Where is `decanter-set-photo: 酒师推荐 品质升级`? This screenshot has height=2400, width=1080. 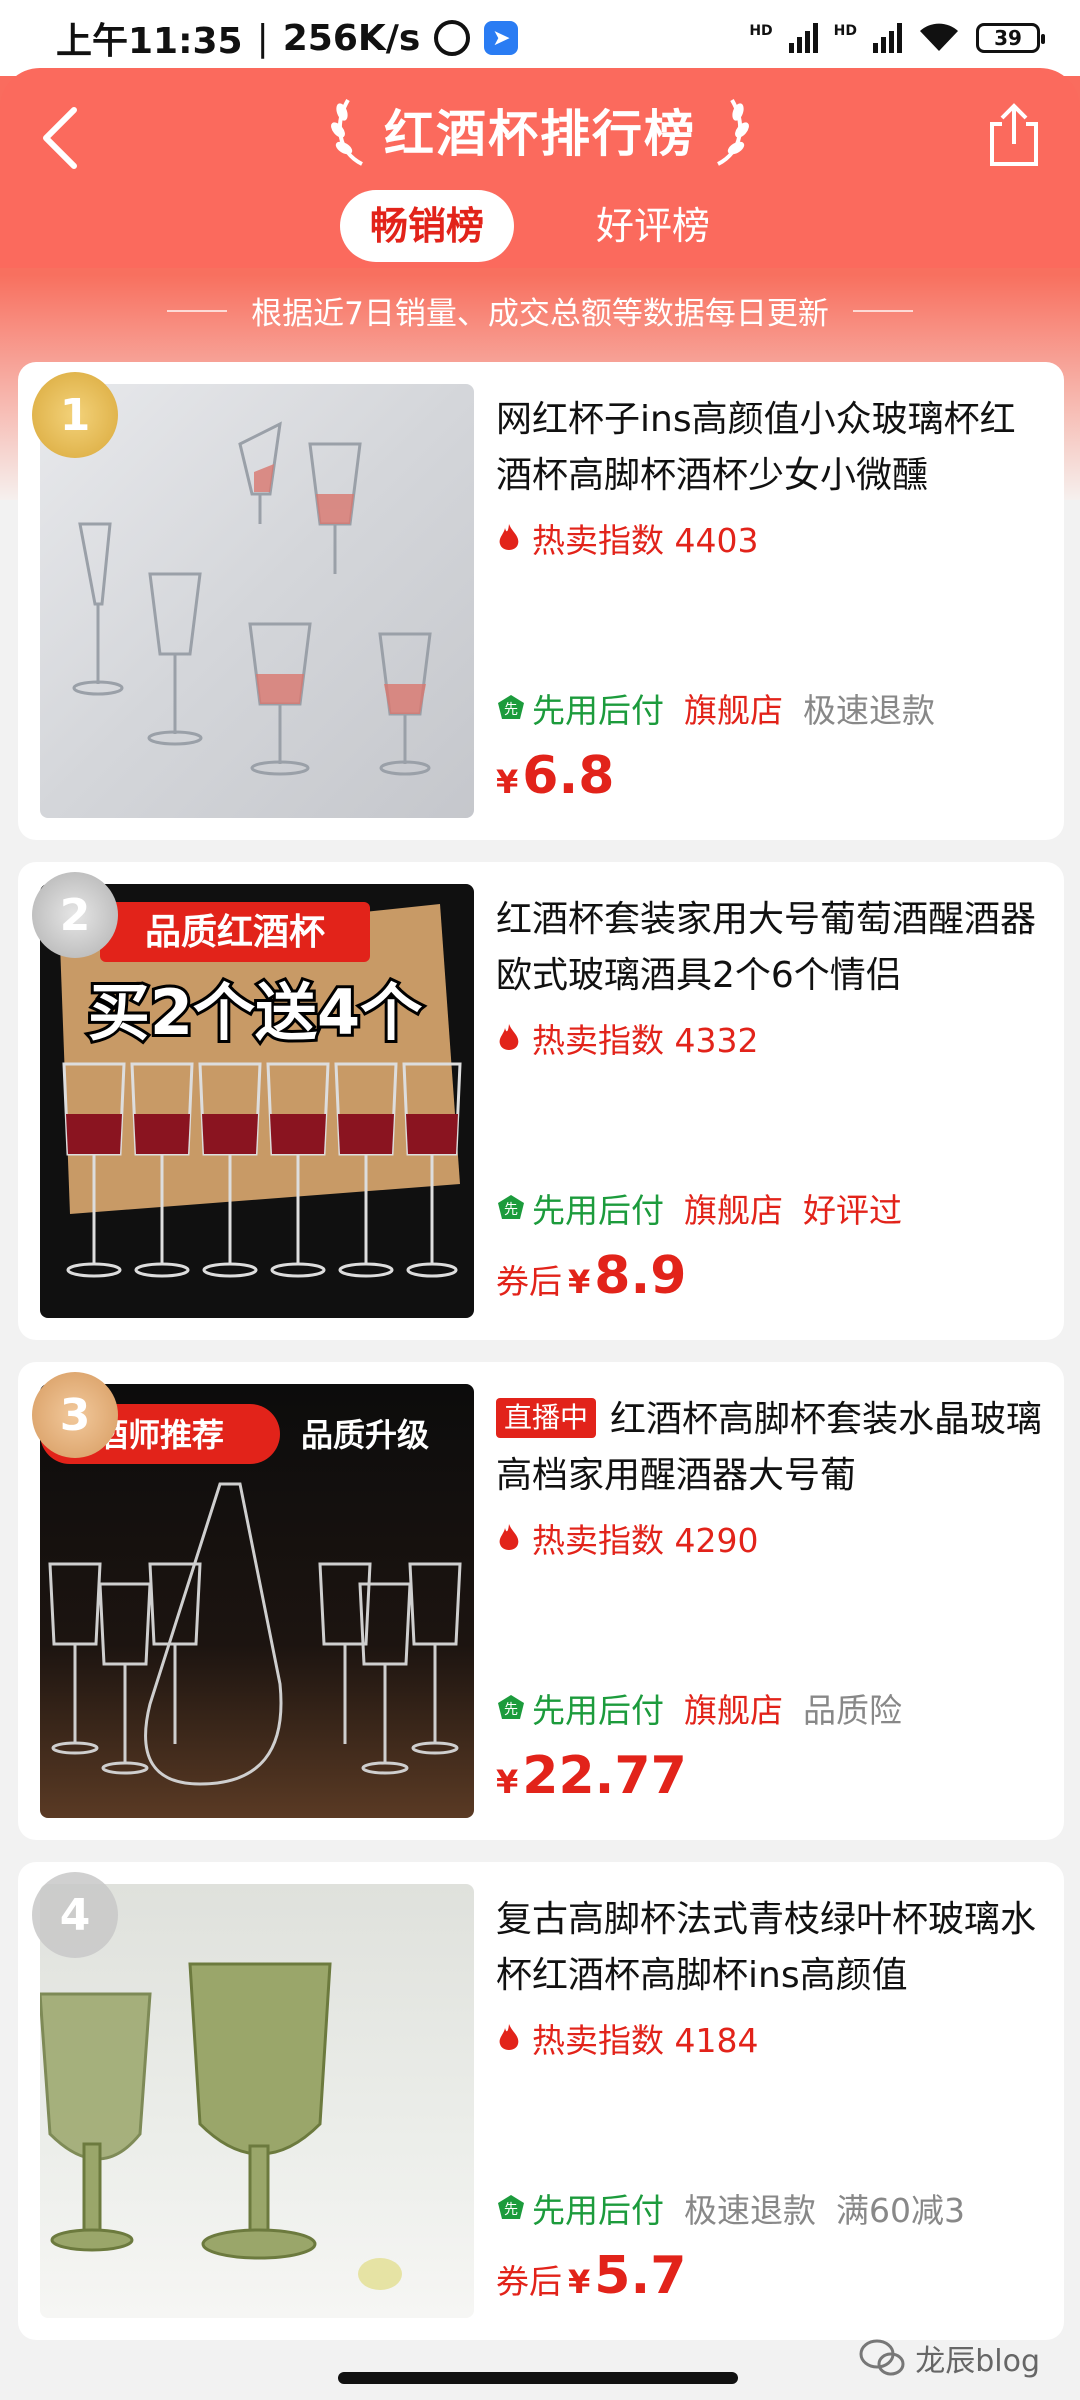
decanter-set-photo: 酒师推荐 品质升级 is located at coordinates (251, 1595).